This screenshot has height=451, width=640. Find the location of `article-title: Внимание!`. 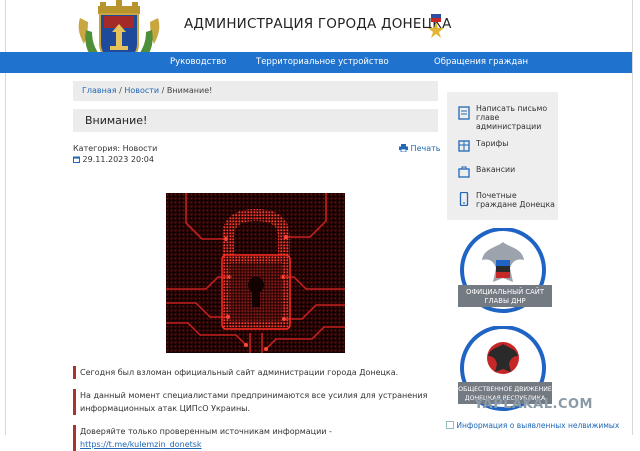

article-title: Внимание! is located at coordinates (255, 120).